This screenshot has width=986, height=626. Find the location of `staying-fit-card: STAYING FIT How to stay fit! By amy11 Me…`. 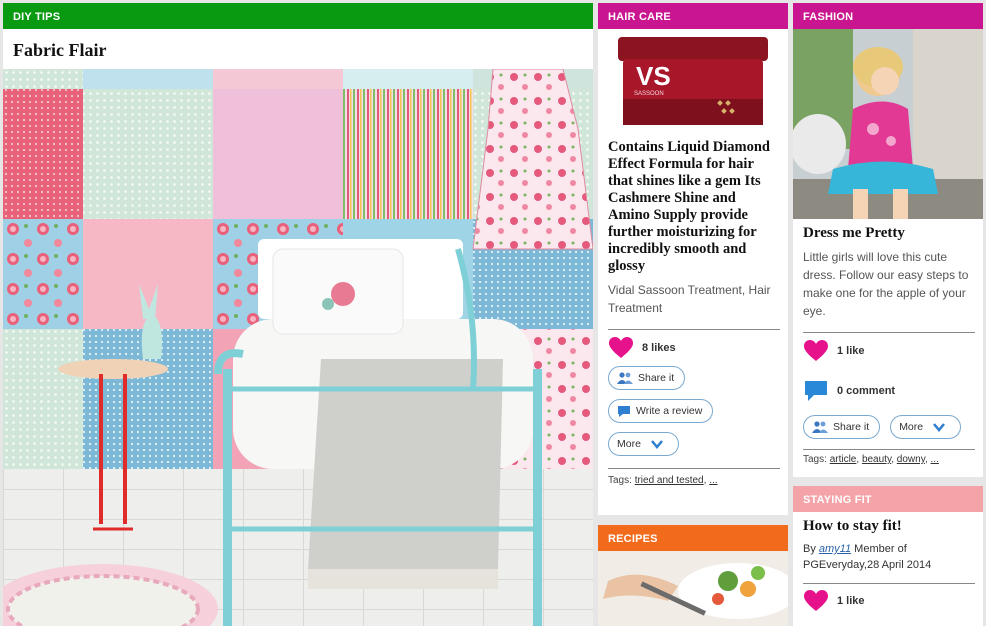

staying-fit-card: STAYING FIT How to stay fit! By amy11 Me… is located at coordinates (888, 556).